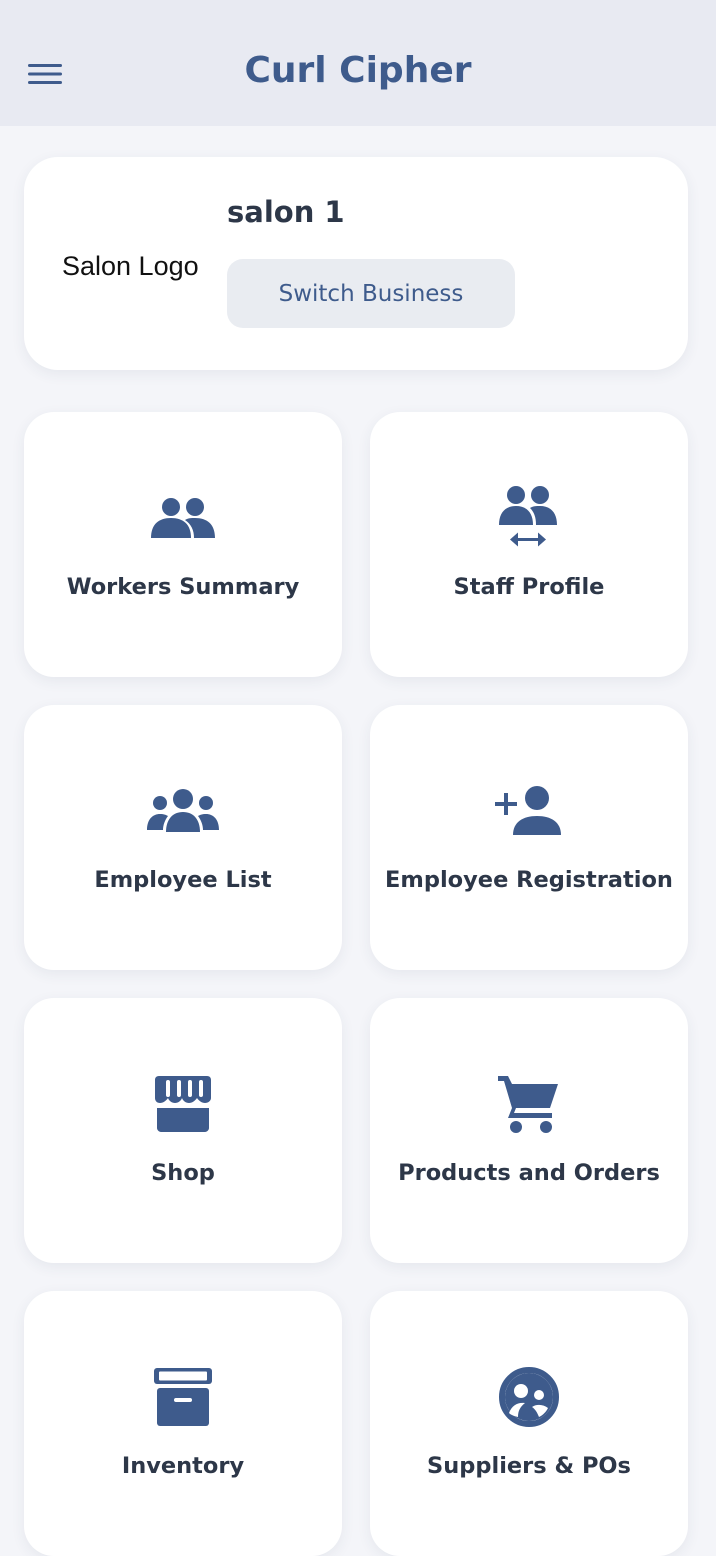  I want to click on business-card: Salon Logo salon 1 Switch Business, so click(356, 263).